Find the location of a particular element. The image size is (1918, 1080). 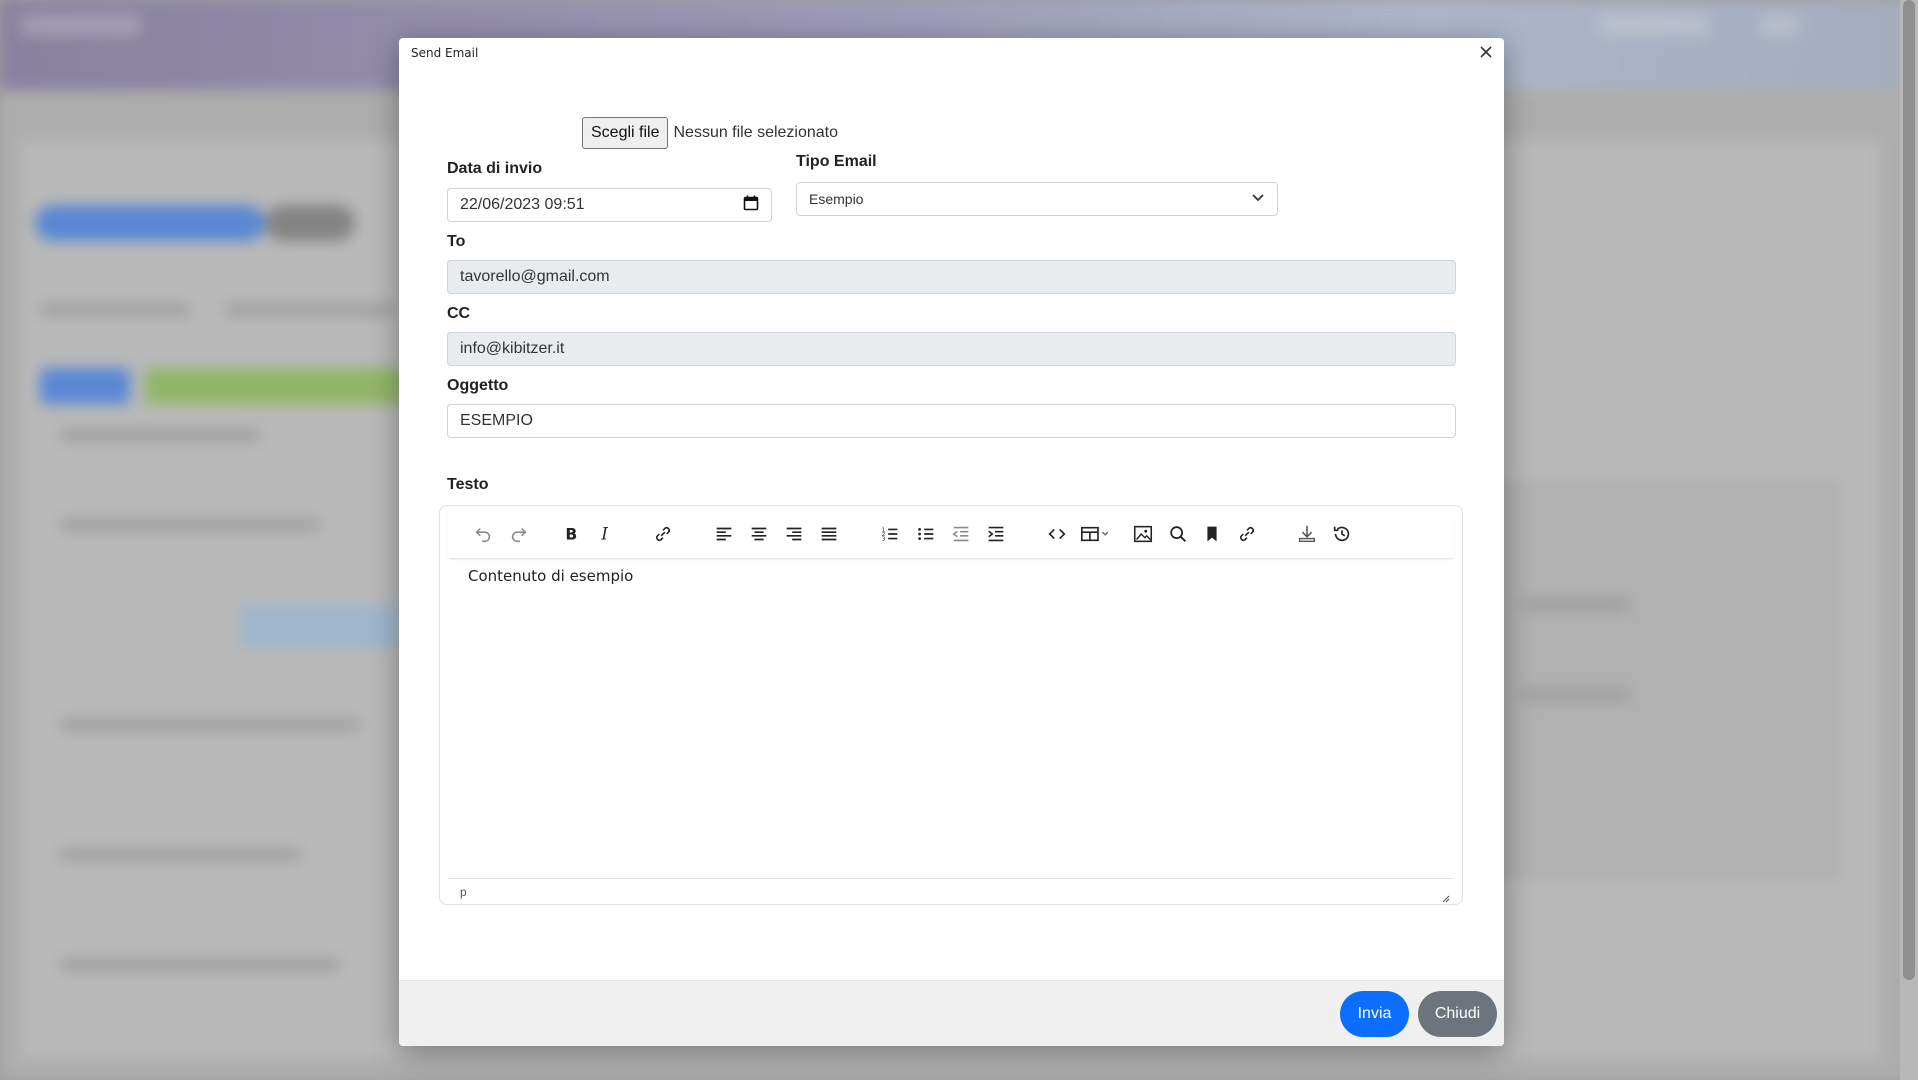

to-value: tavorello@gmail.com is located at coordinates (535, 276).